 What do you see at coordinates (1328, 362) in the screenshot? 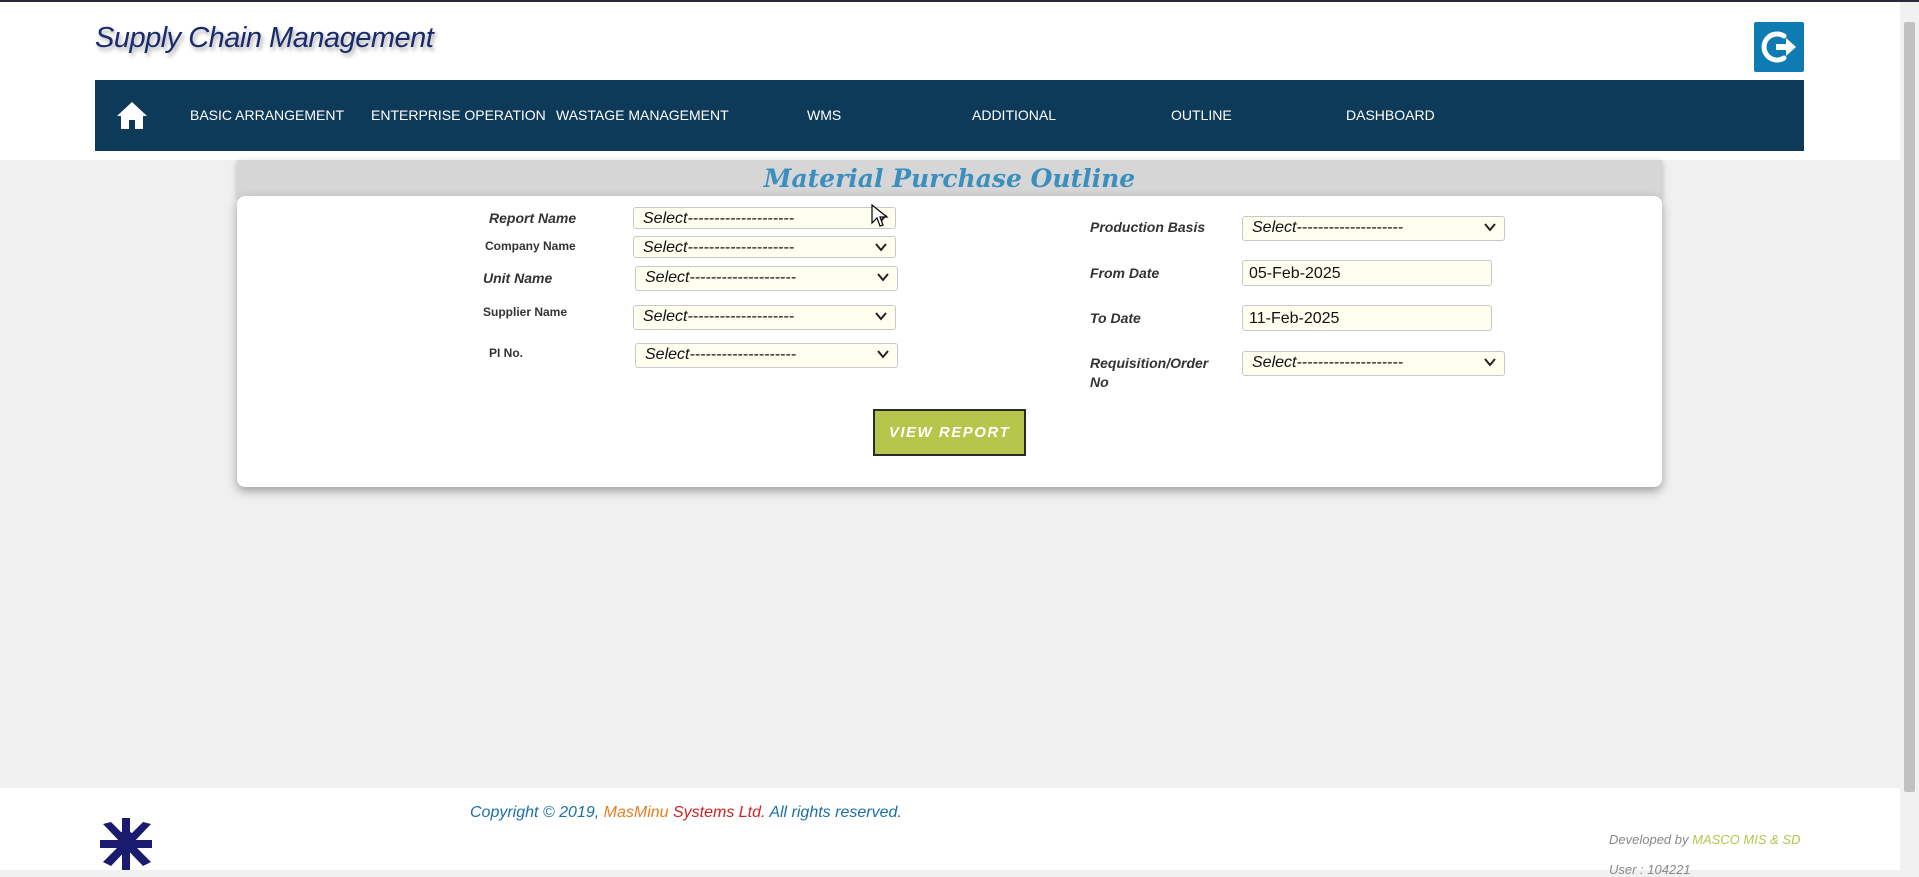
I see `requisition-order-value: Select--------------------` at bounding box center [1328, 362].